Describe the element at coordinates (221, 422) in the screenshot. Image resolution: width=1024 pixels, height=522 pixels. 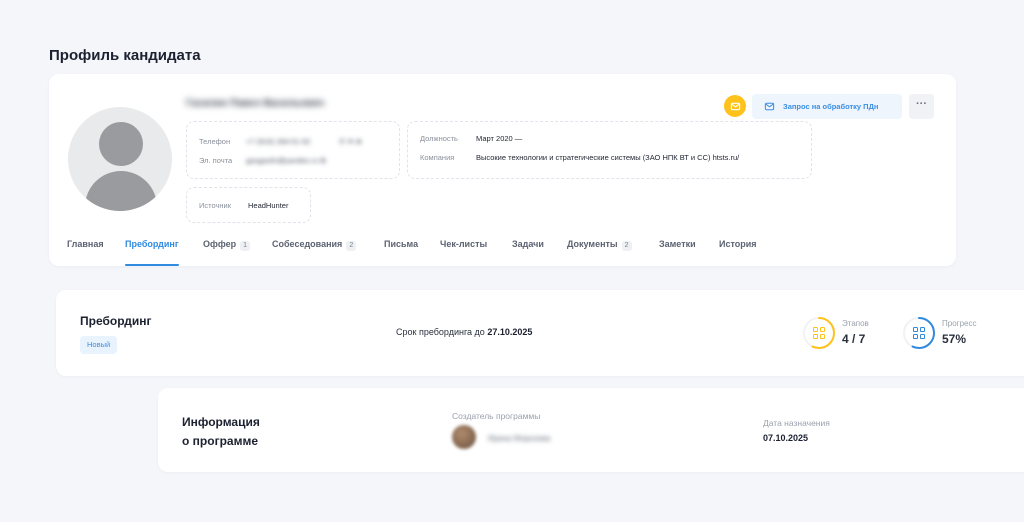
I see `program-info-title-line1: Информация` at that location.